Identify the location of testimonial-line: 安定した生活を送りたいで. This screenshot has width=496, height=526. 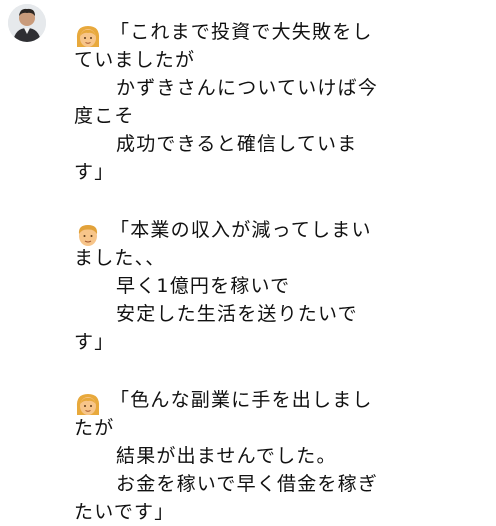
(237, 314).